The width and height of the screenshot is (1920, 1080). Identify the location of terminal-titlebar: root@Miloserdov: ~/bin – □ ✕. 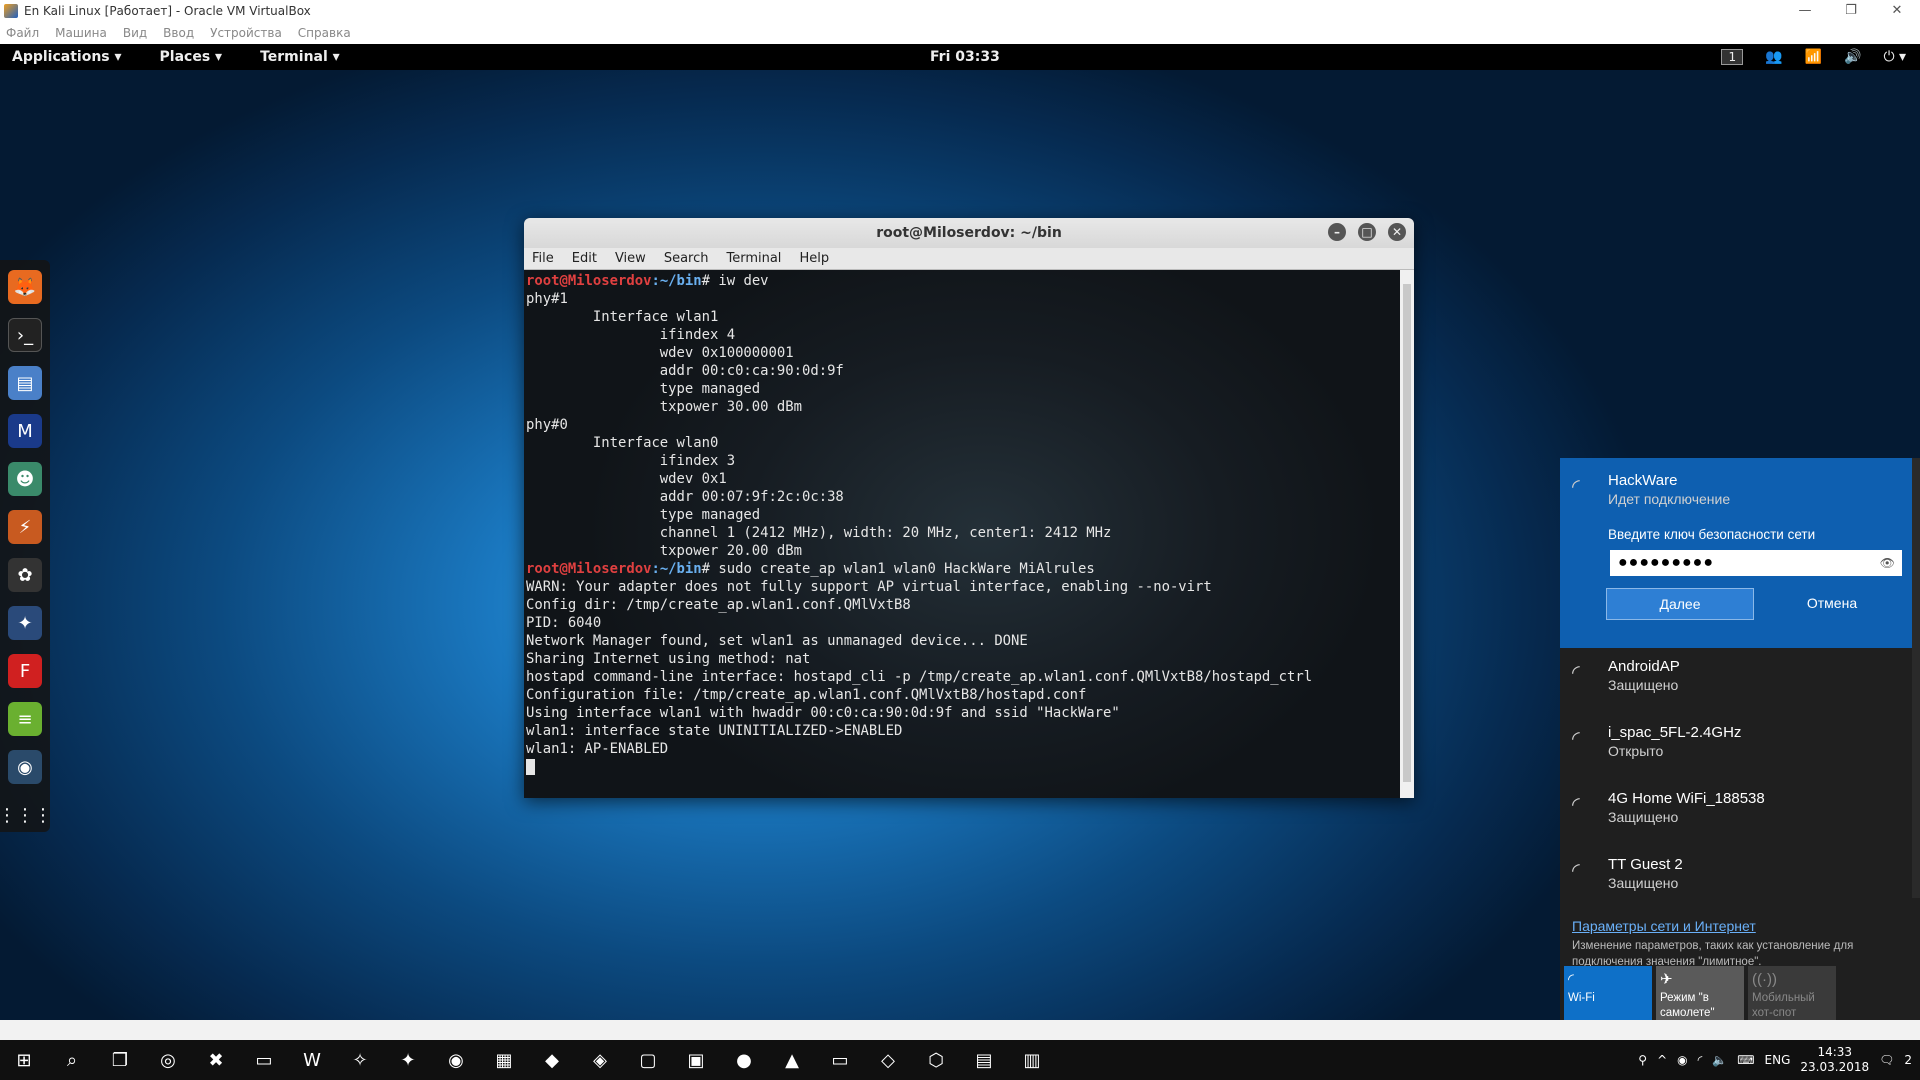
(969, 233).